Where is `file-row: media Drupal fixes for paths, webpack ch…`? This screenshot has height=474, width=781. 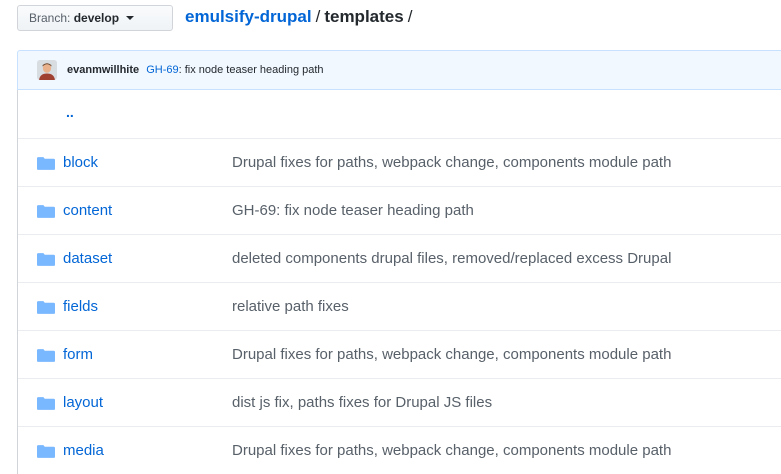
file-row: media Drupal fixes for paths, webpack ch… is located at coordinates (399, 450).